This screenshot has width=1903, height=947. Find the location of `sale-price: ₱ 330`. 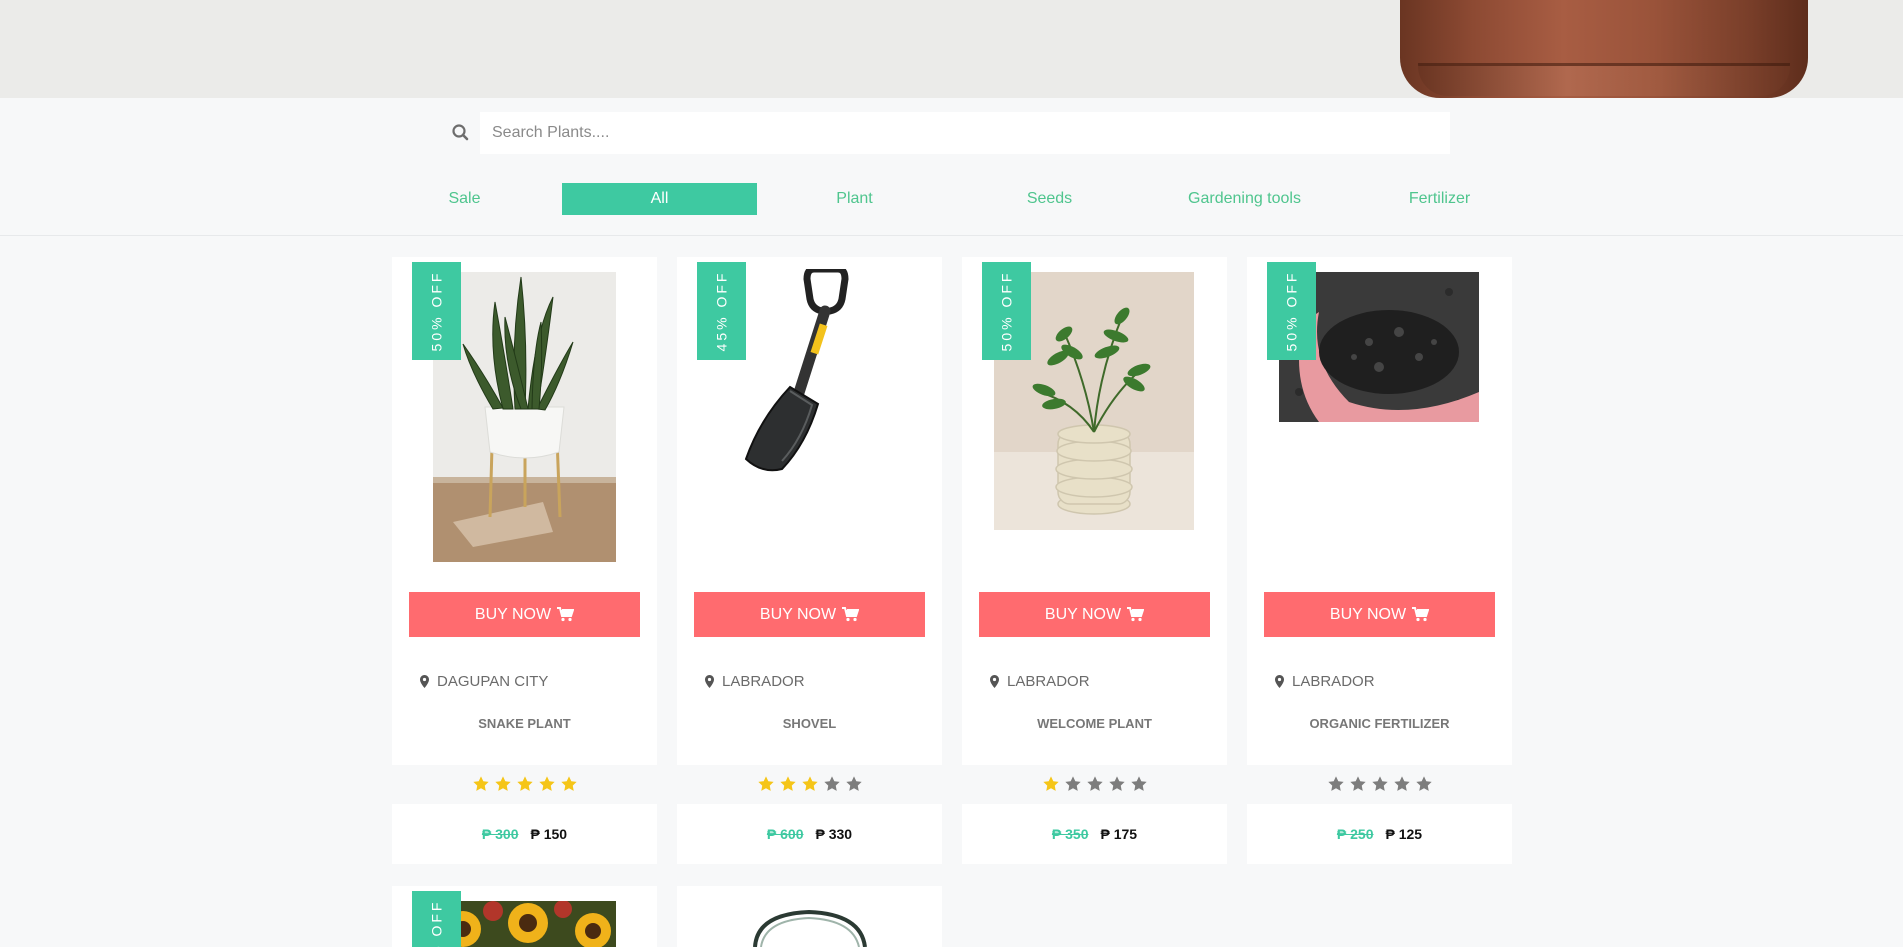

sale-price: ₱ 330 is located at coordinates (834, 834).